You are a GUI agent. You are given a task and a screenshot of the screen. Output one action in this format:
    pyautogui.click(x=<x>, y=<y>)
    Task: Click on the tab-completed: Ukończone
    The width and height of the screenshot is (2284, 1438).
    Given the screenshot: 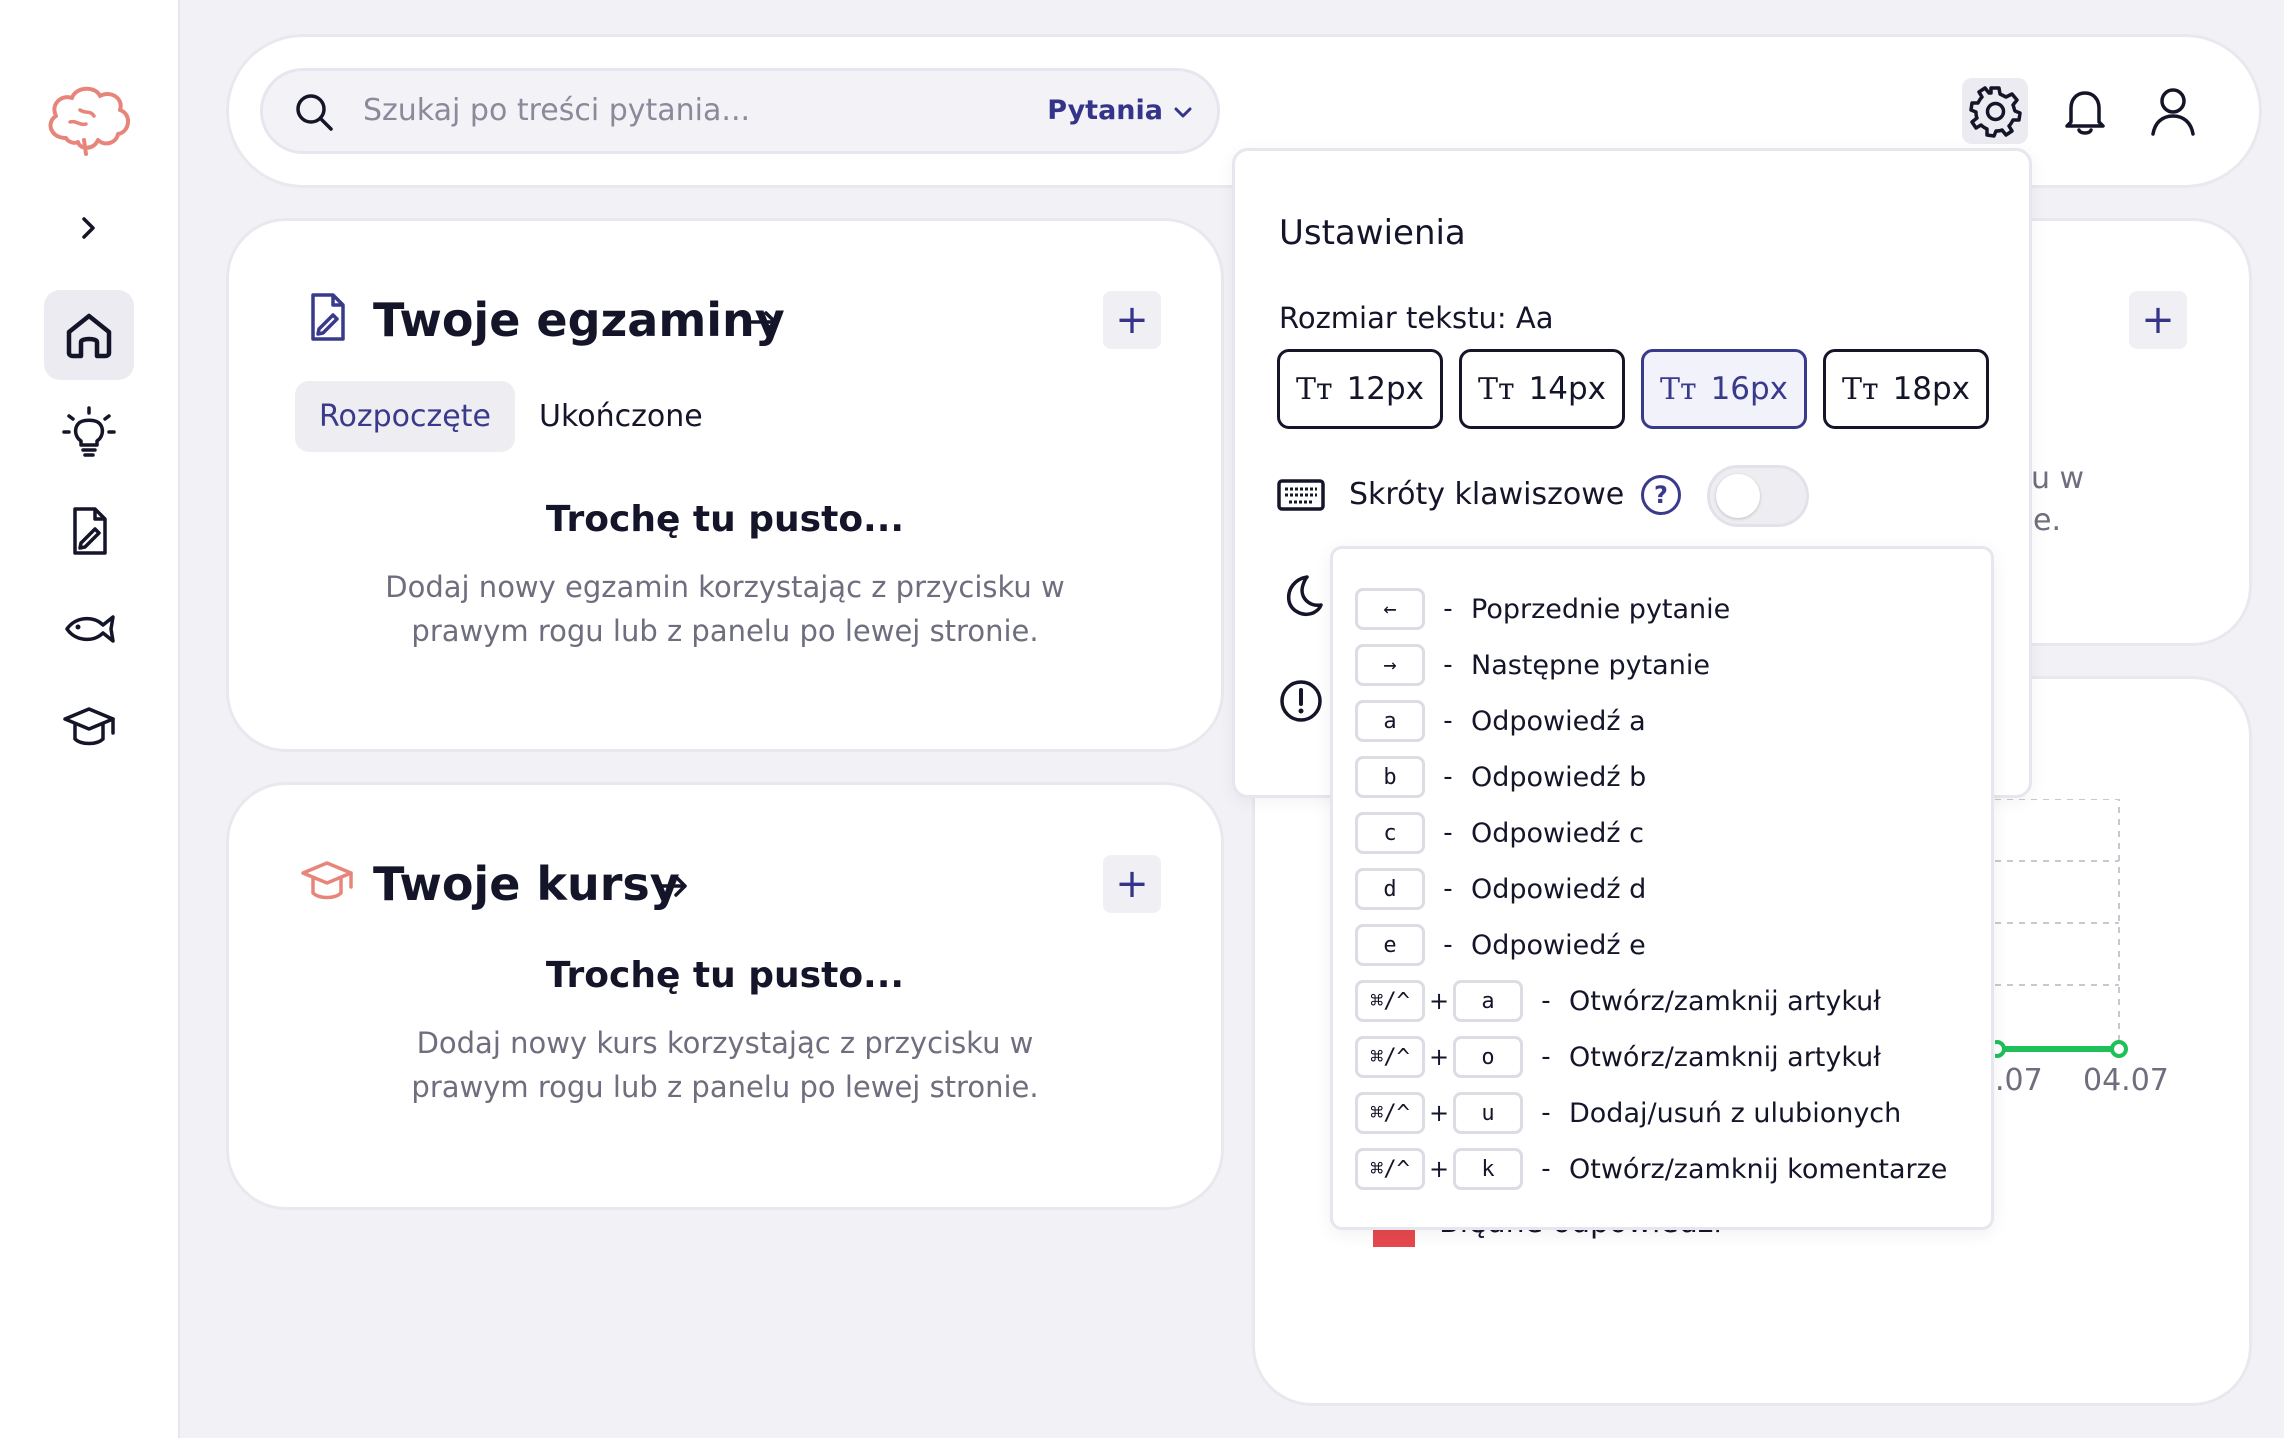 What is the action you would take?
    pyautogui.click(x=621, y=416)
    